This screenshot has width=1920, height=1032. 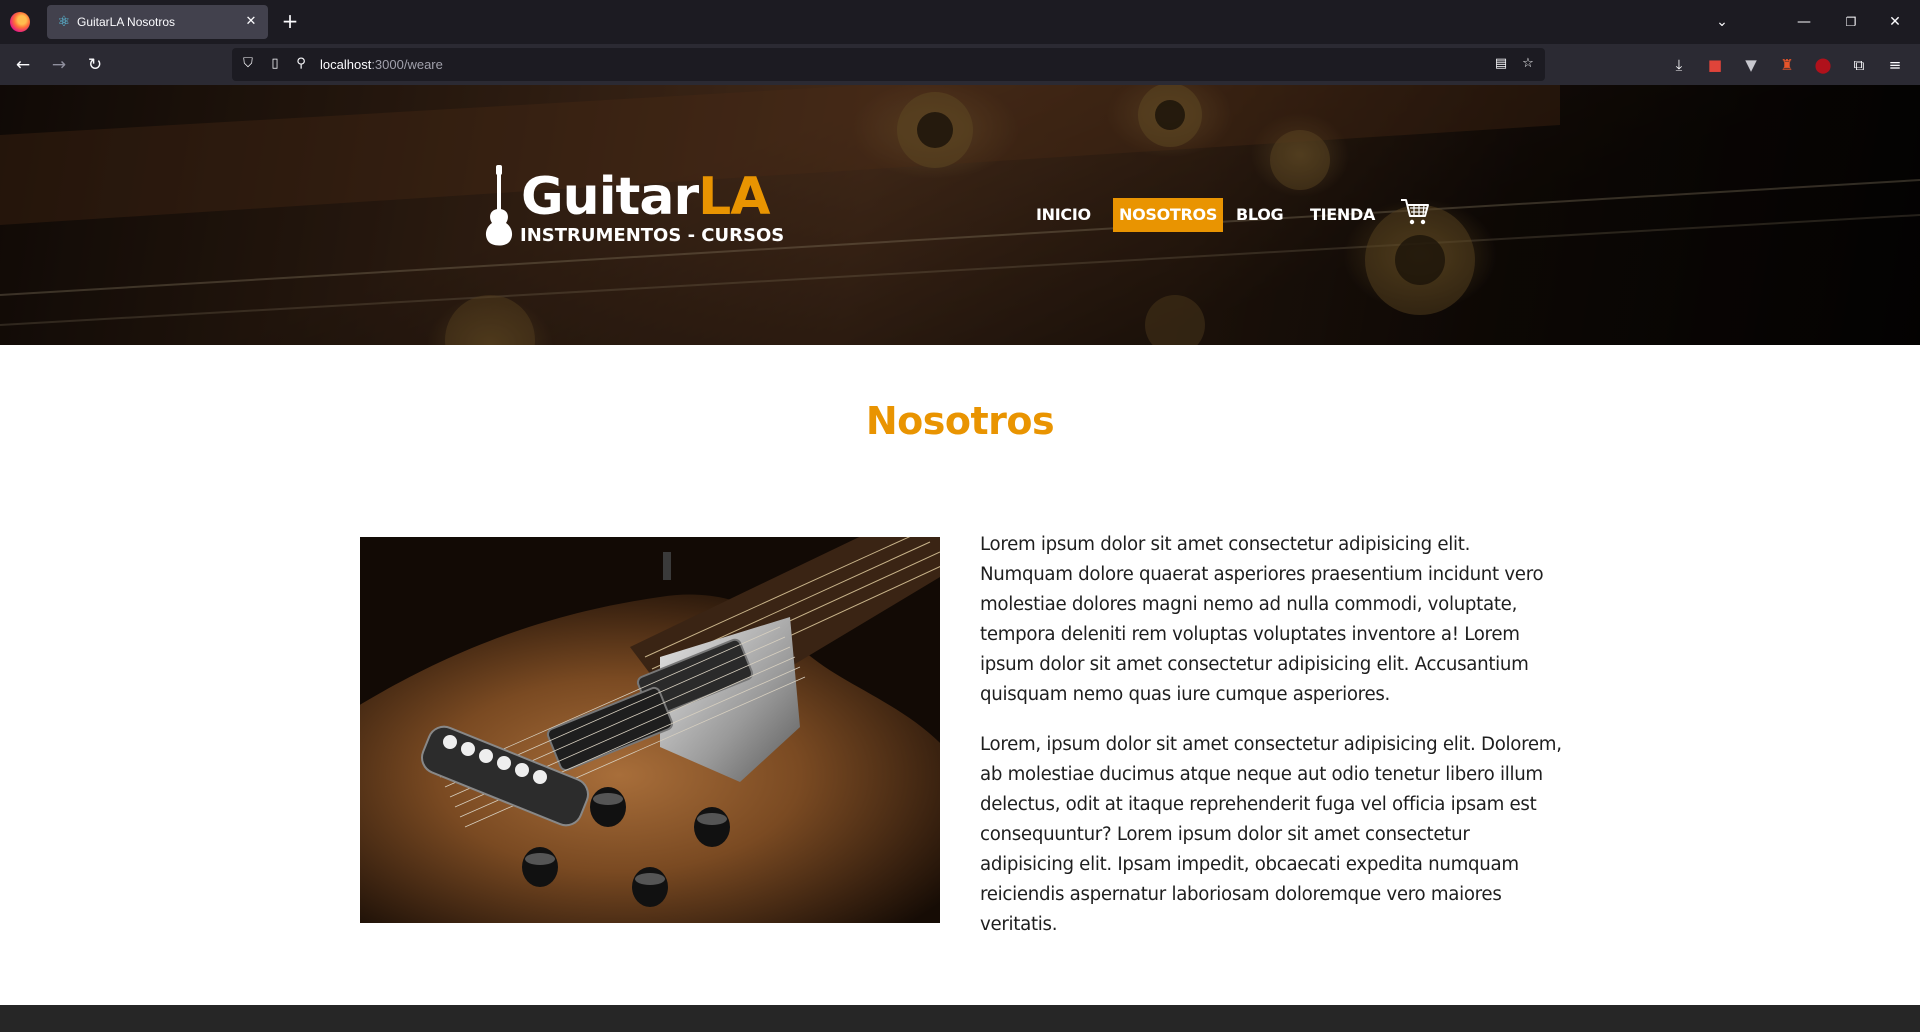 What do you see at coordinates (95, 65) in the screenshot?
I see `reload-icon: ↻` at bounding box center [95, 65].